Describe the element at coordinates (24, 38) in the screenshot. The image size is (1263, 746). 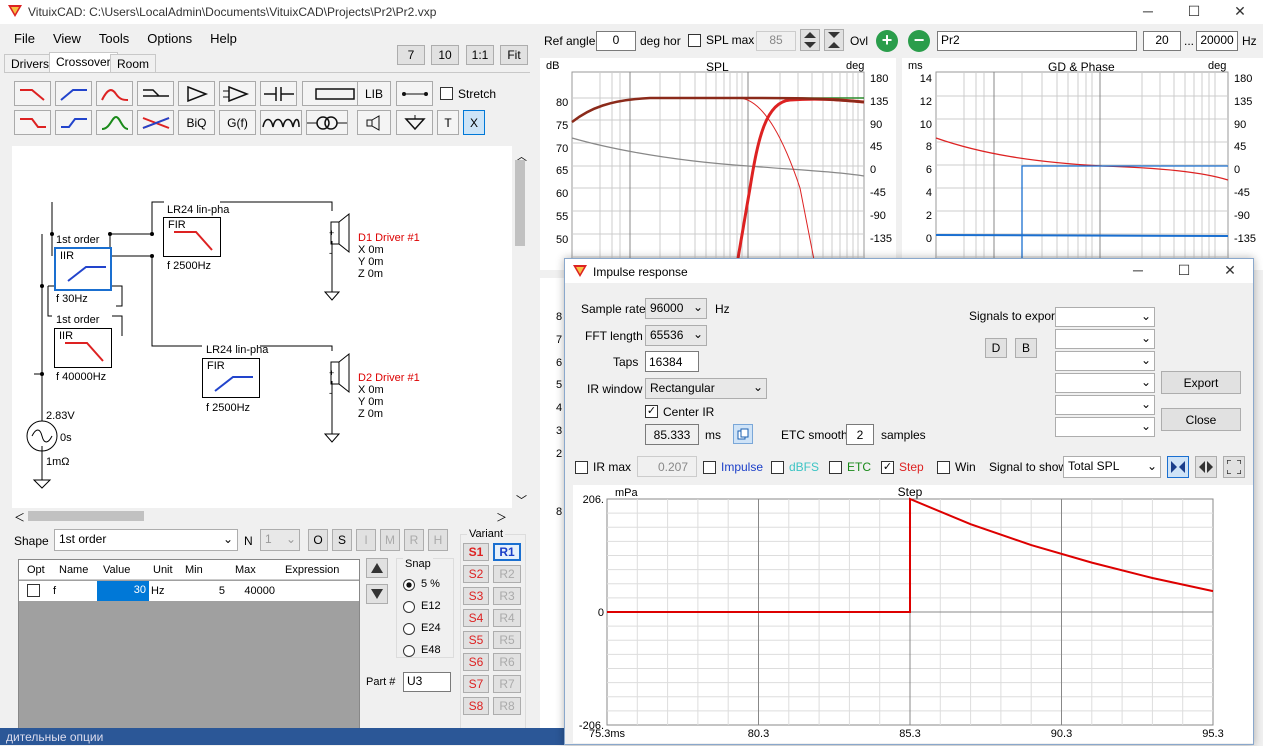
I see `menu-file: File` at that location.